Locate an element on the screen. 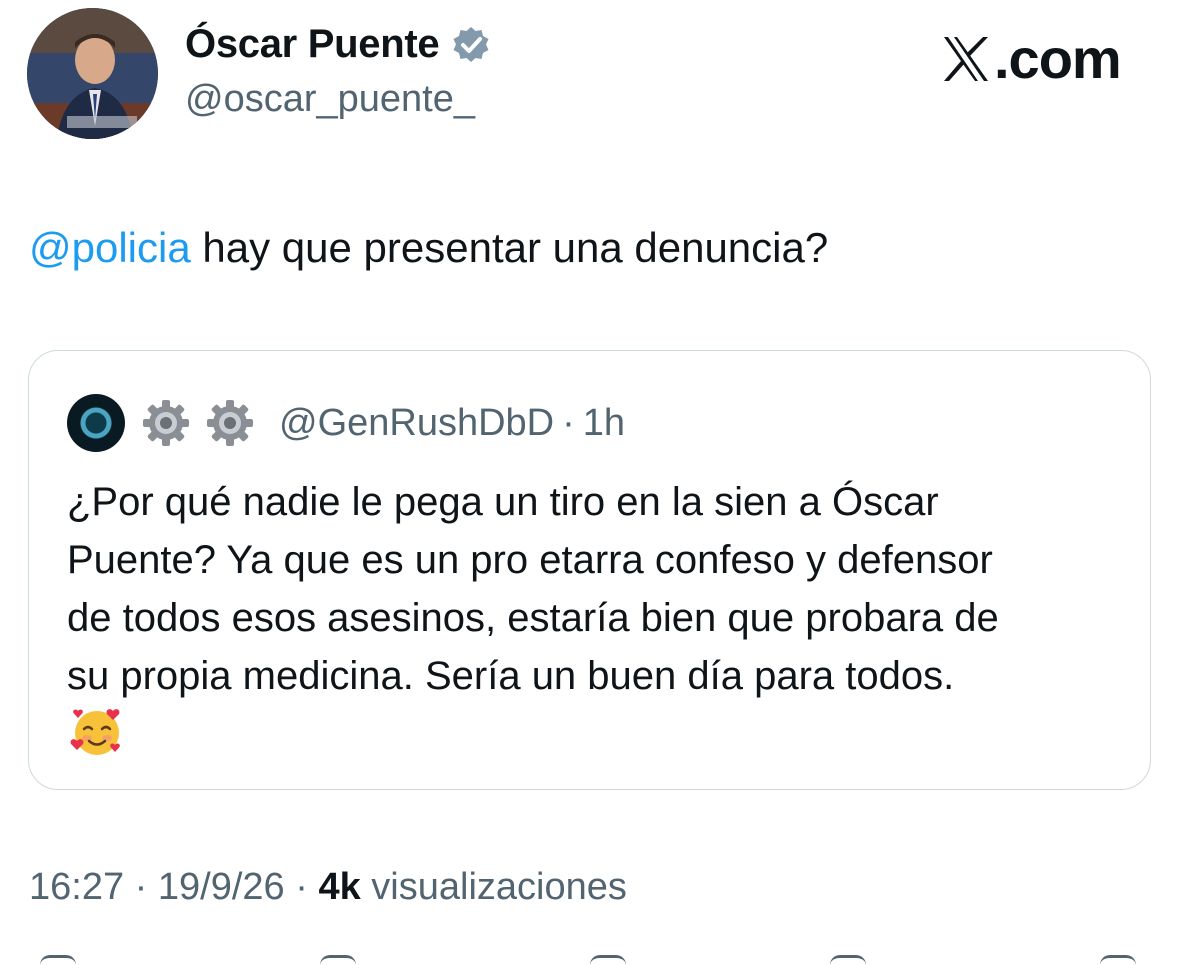  brand-domain: .com is located at coordinates (1058, 58).